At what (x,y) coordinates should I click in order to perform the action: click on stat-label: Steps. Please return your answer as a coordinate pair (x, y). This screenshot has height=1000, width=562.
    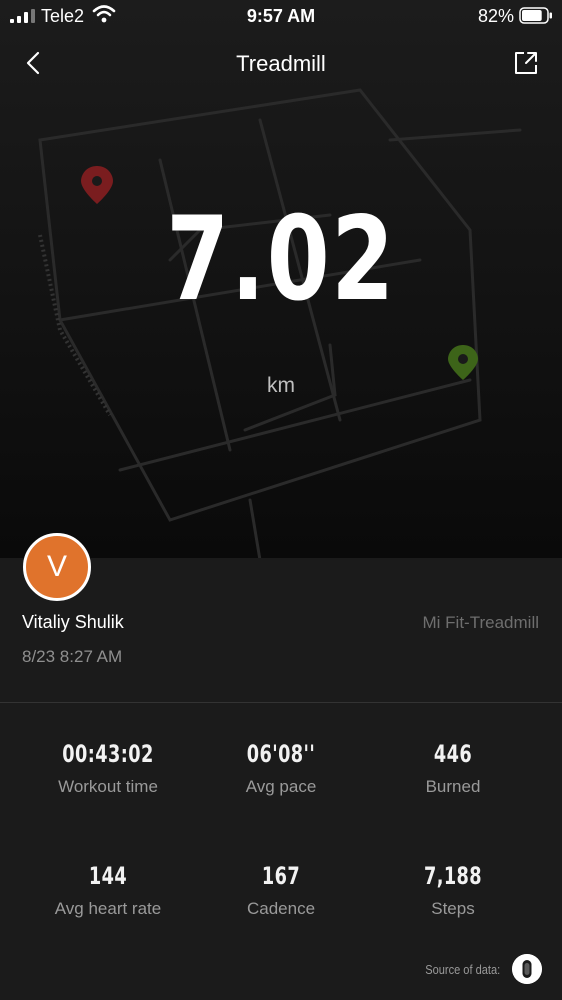
    Looking at the image, I should click on (453, 908).